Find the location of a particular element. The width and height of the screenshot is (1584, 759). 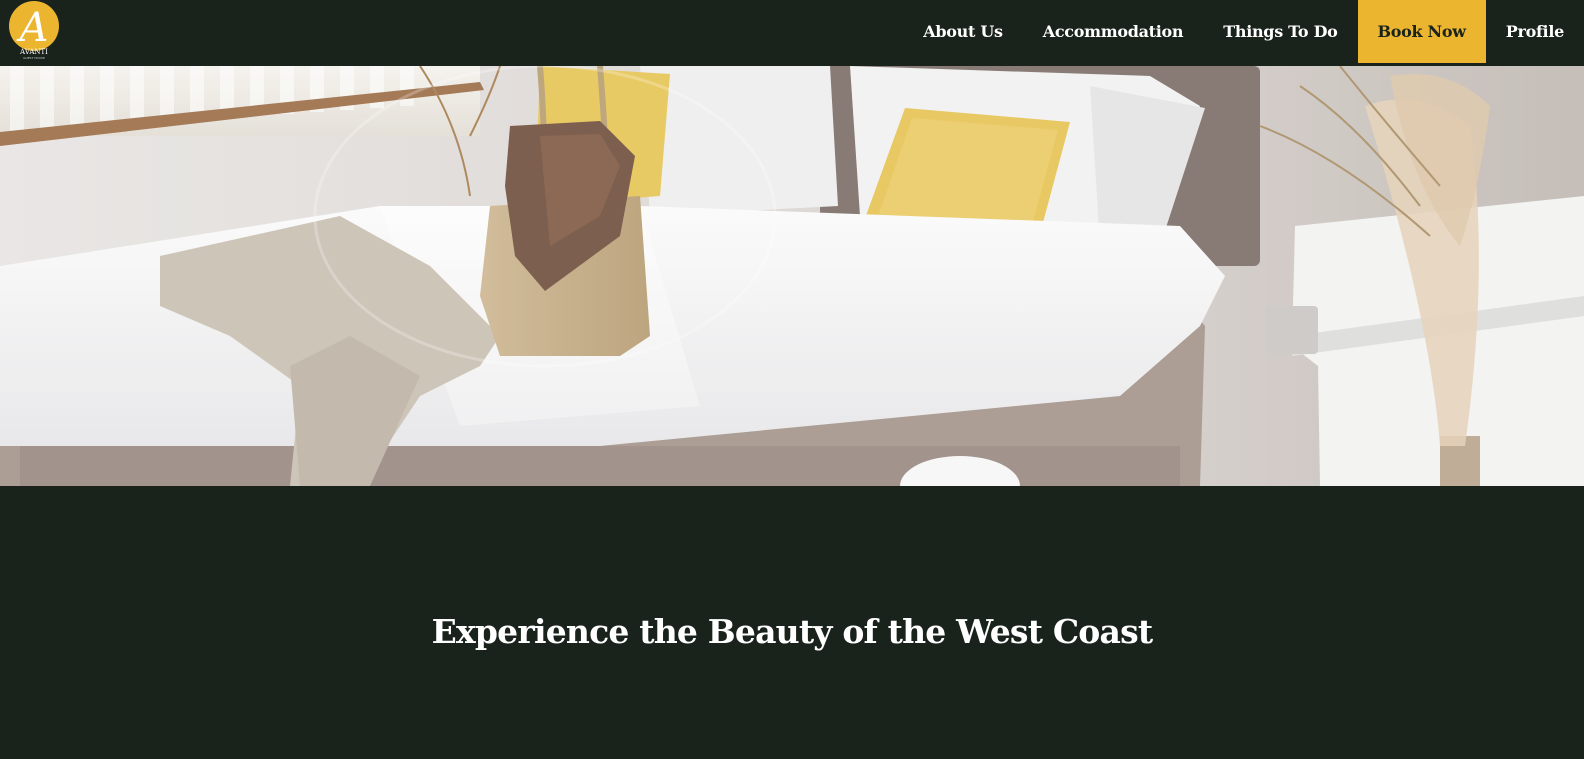

nav-about-us: About Us is located at coordinates (962, 31).